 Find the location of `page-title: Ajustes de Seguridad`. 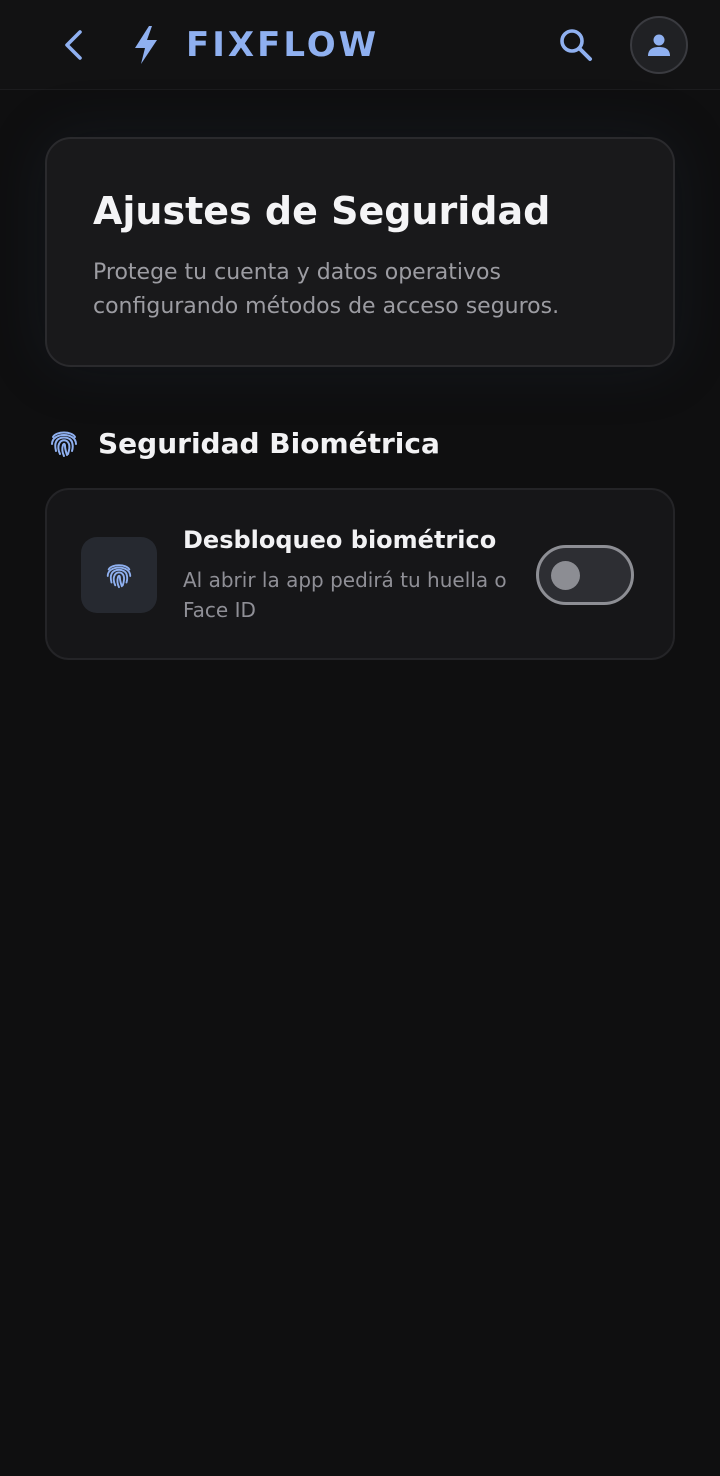

page-title: Ajustes de Seguridad is located at coordinates (322, 211).